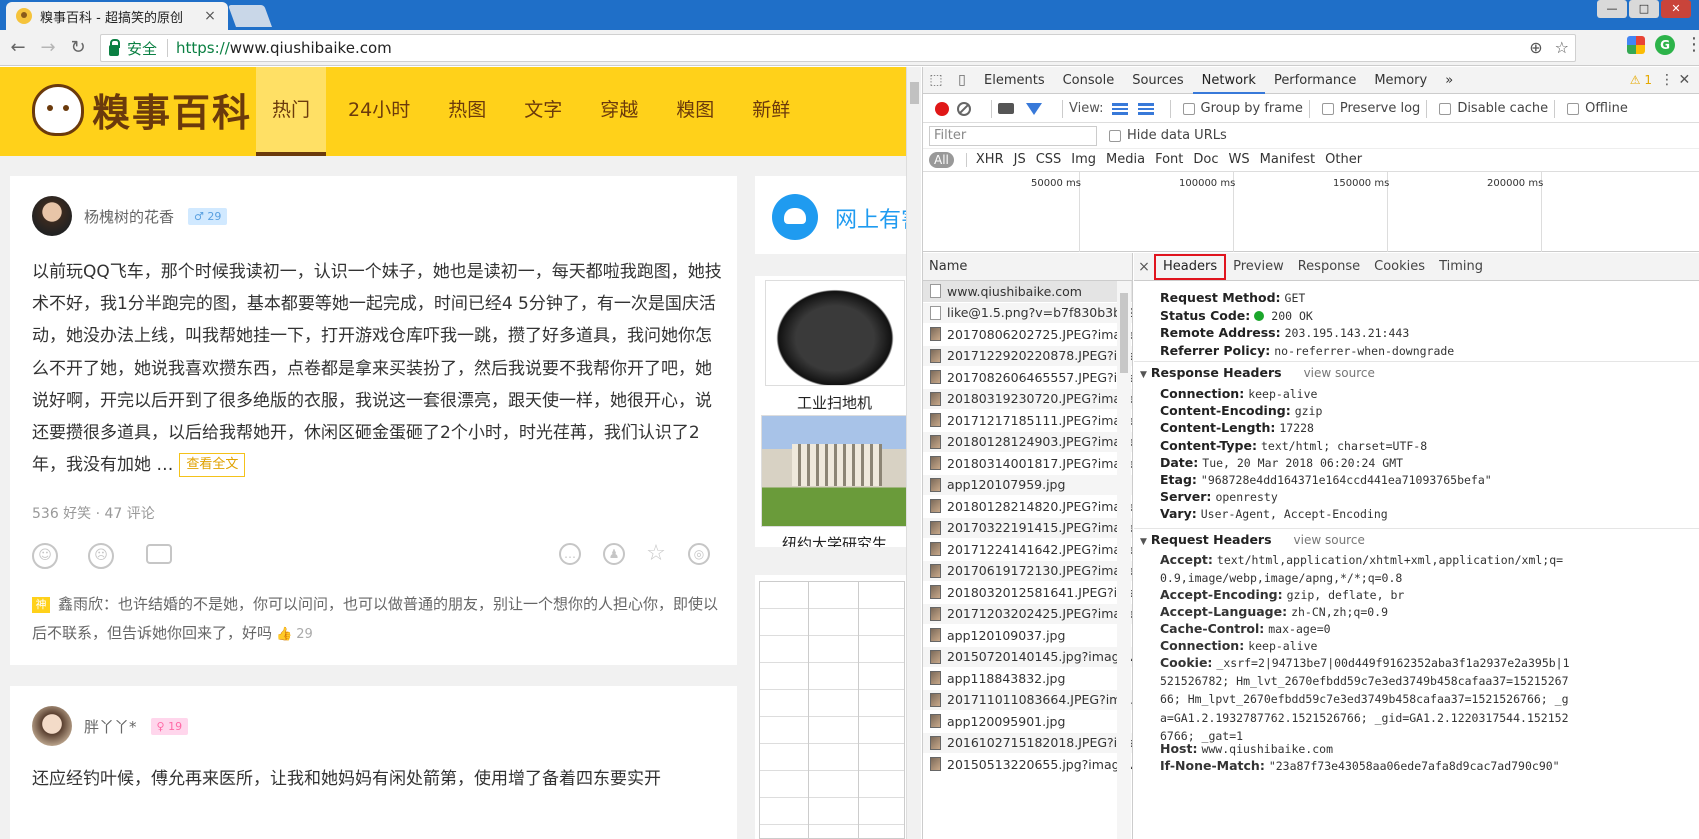  What do you see at coordinates (1399, 267) in the screenshot?
I see `tab-cookies: Cookies` at bounding box center [1399, 267].